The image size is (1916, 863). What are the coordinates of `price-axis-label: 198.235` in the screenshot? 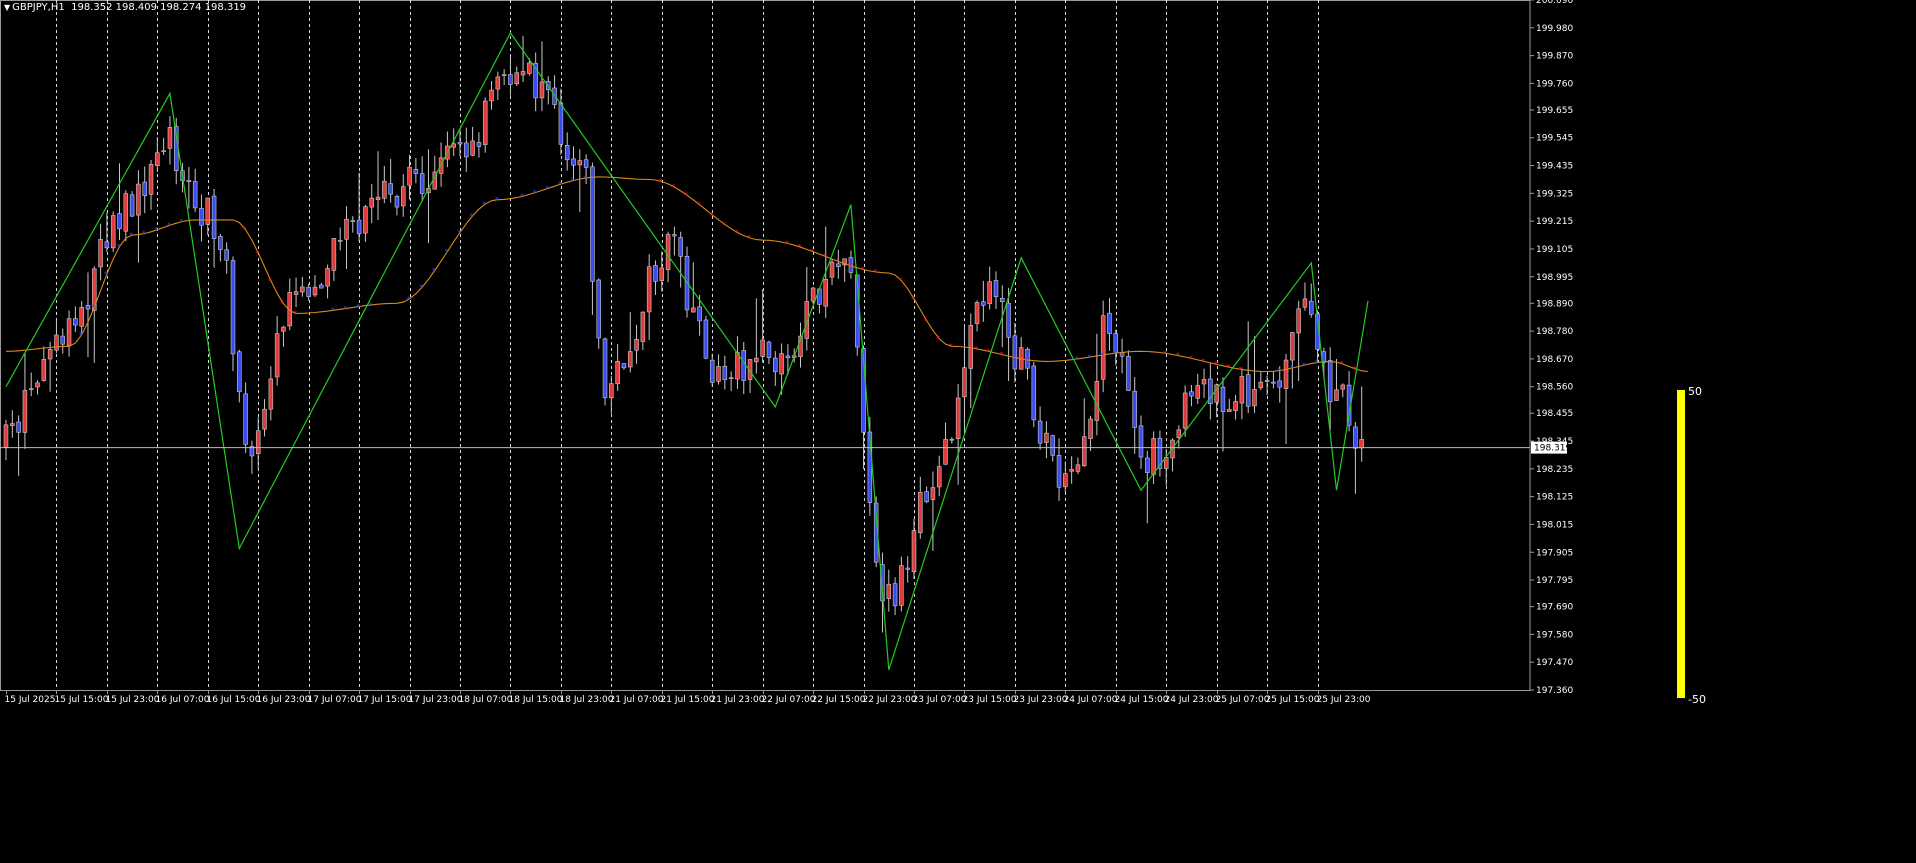 It's located at (1554, 470).